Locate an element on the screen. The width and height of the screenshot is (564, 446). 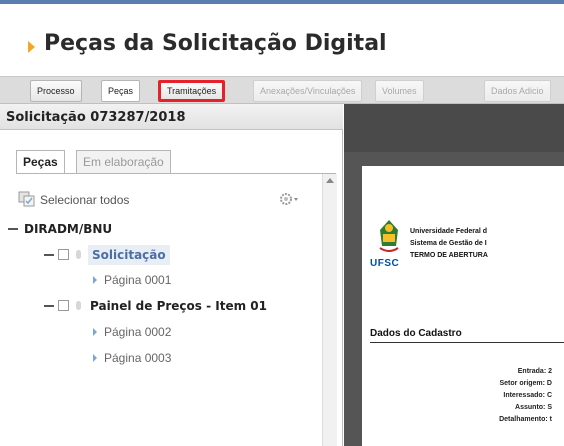
tree-toolbar: Selecionar todos is located at coordinates (160, 200).